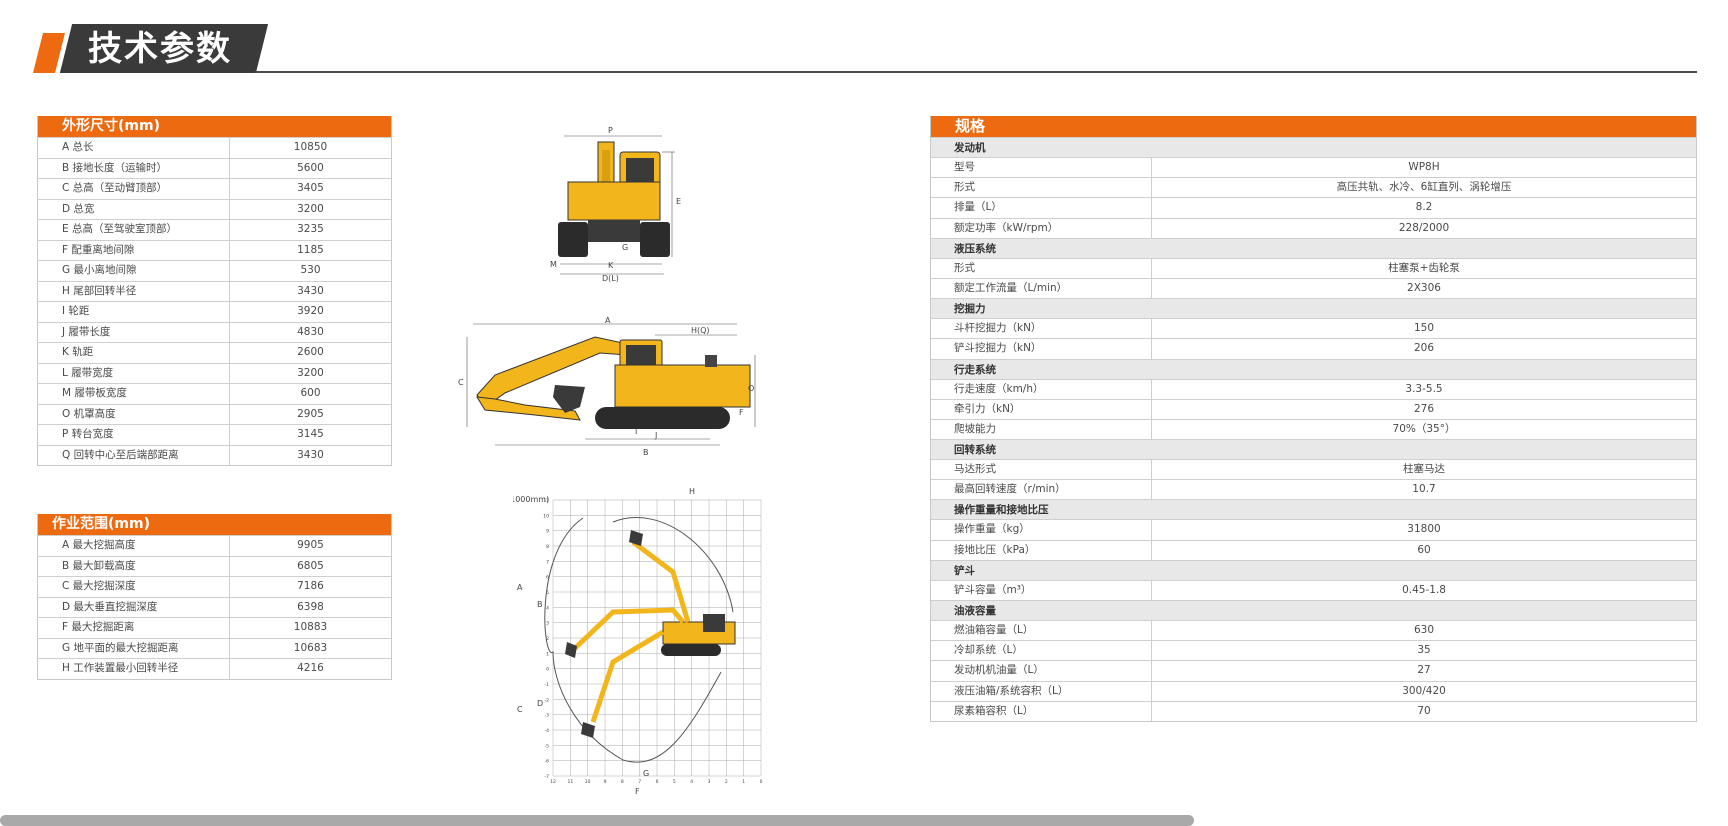 The image size is (1728, 826). Describe the element at coordinates (1041, 409) in the screenshot. I see `row-label: 牵引力（kN）` at that location.